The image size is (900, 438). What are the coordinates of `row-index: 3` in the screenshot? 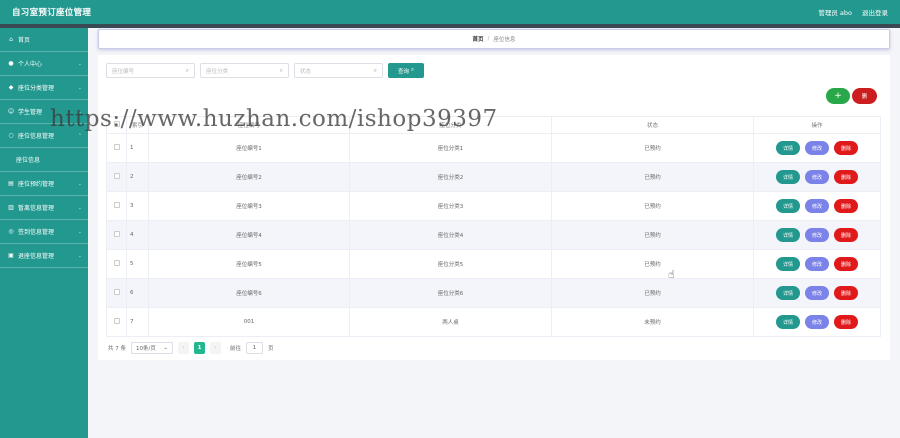 It's located at (137, 206).